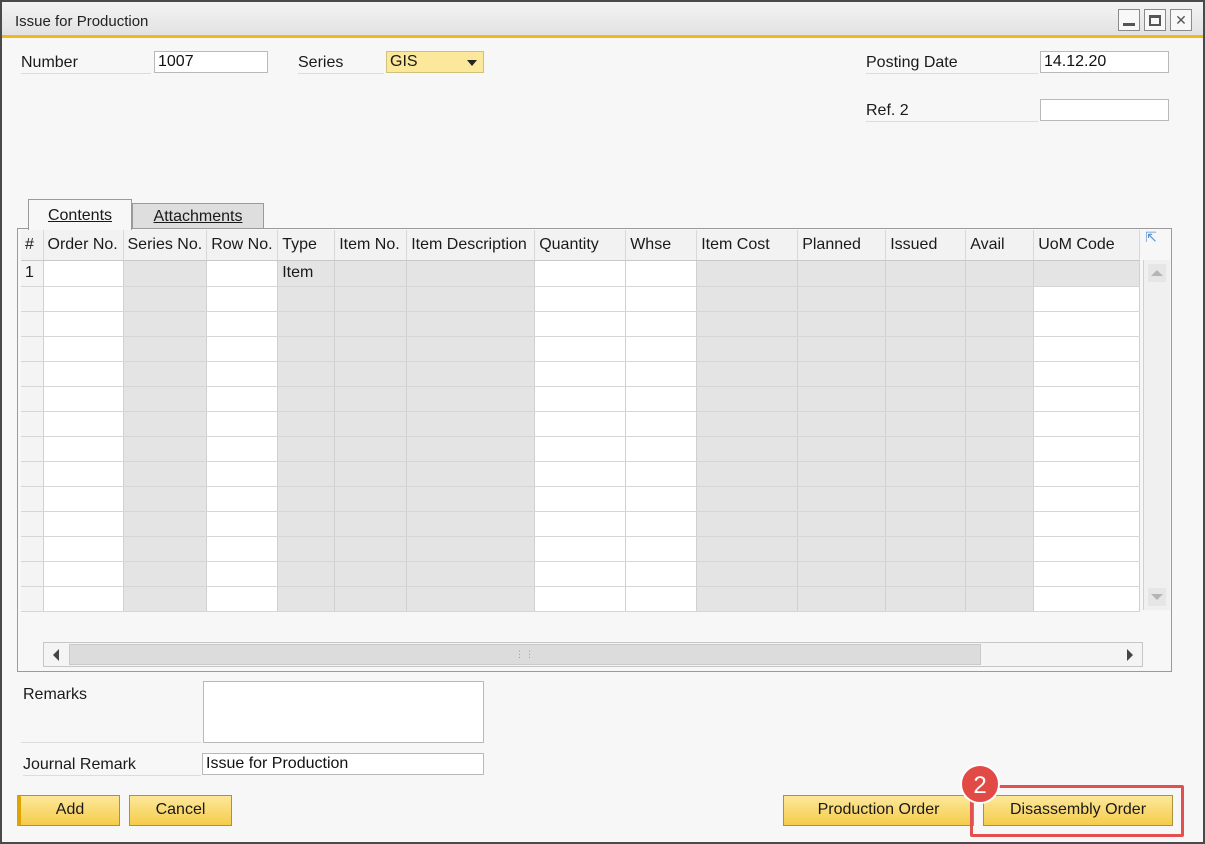 This screenshot has width=1205, height=844. Describe the element at coordinates (471, 245) in the screenshot. I see `col-header: Item Description` at that location.